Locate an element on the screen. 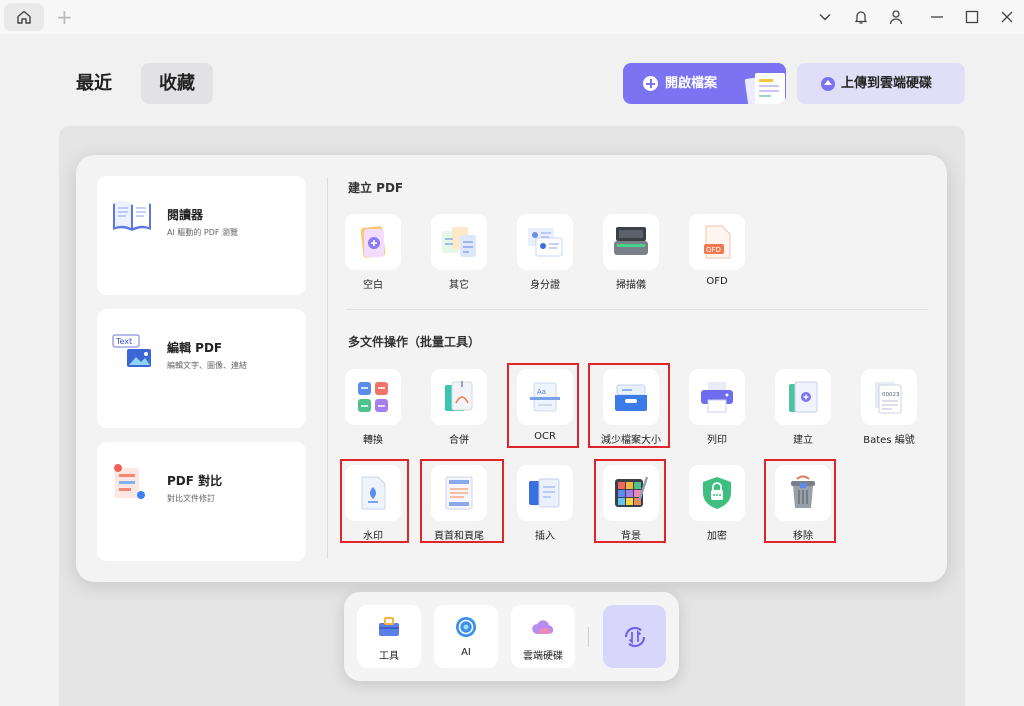  tab-recent: 最近 is located at coordinates (94, 83).